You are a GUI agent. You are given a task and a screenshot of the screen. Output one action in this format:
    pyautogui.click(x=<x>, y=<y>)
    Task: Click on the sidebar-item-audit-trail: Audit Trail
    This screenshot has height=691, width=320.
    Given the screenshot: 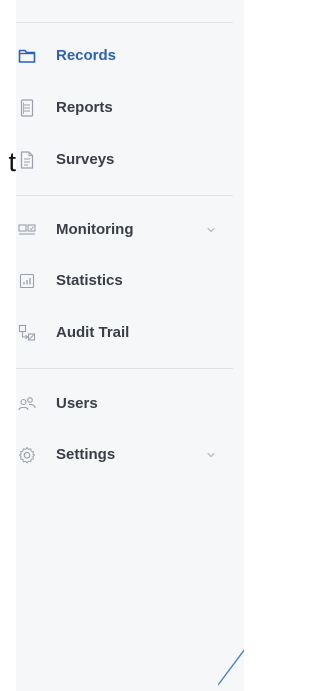 What is the action you would take?
    pyautogui.click(x=130, y=333)
    